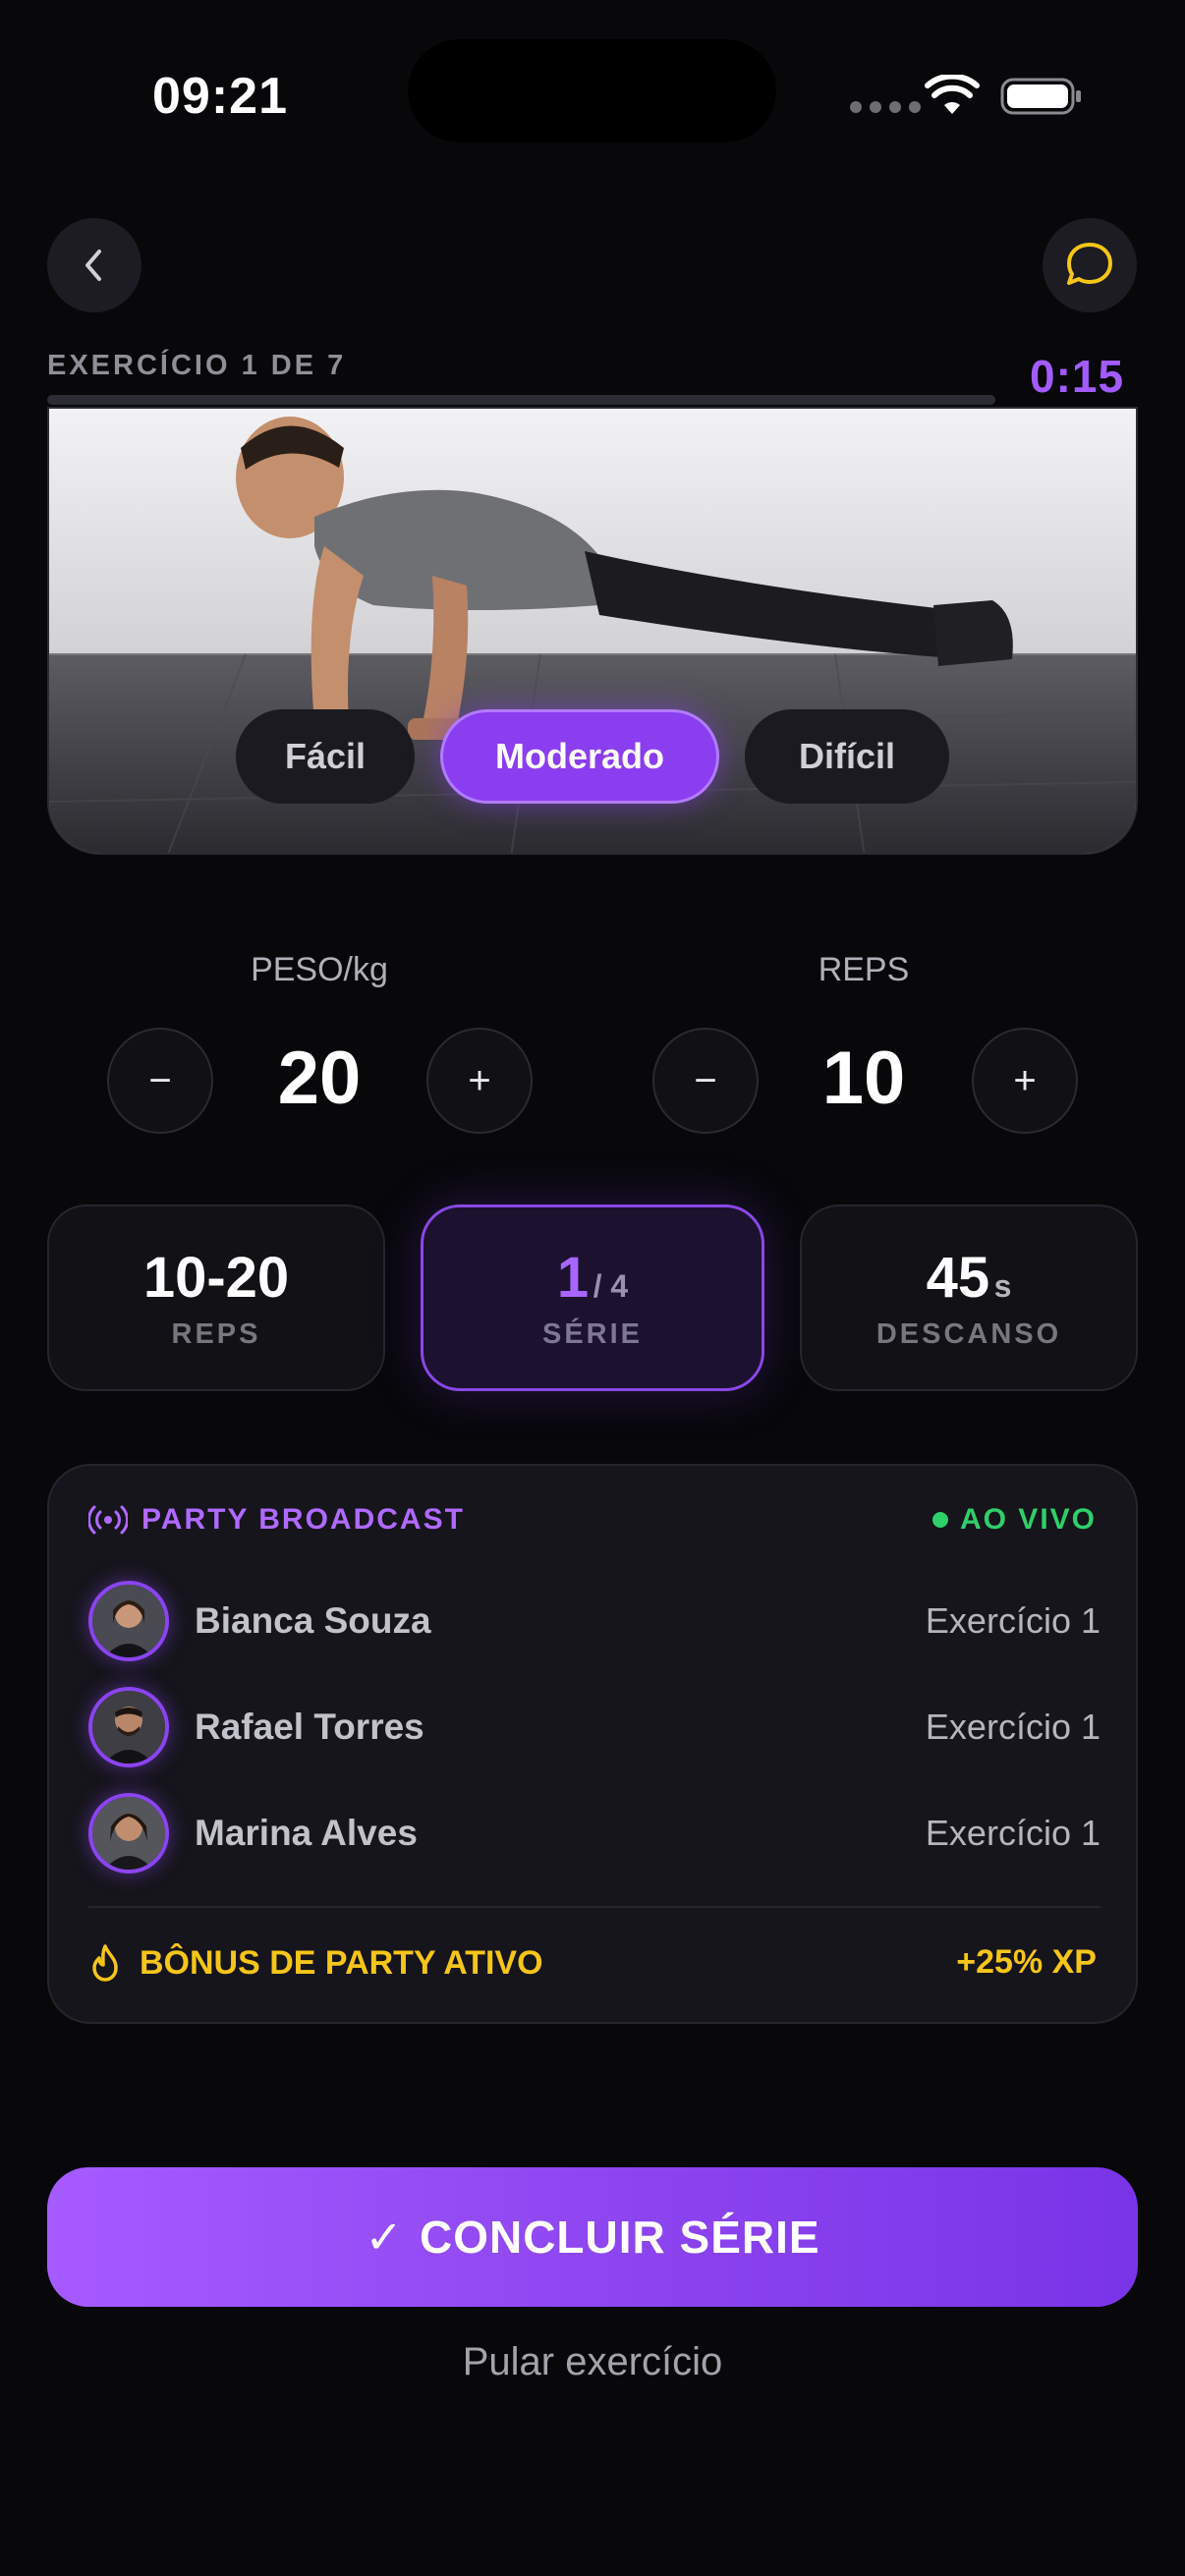  Describe the element at coordinates (313, 1620) in the screenshot. I see `member-name: Bianca Souza` at that location.